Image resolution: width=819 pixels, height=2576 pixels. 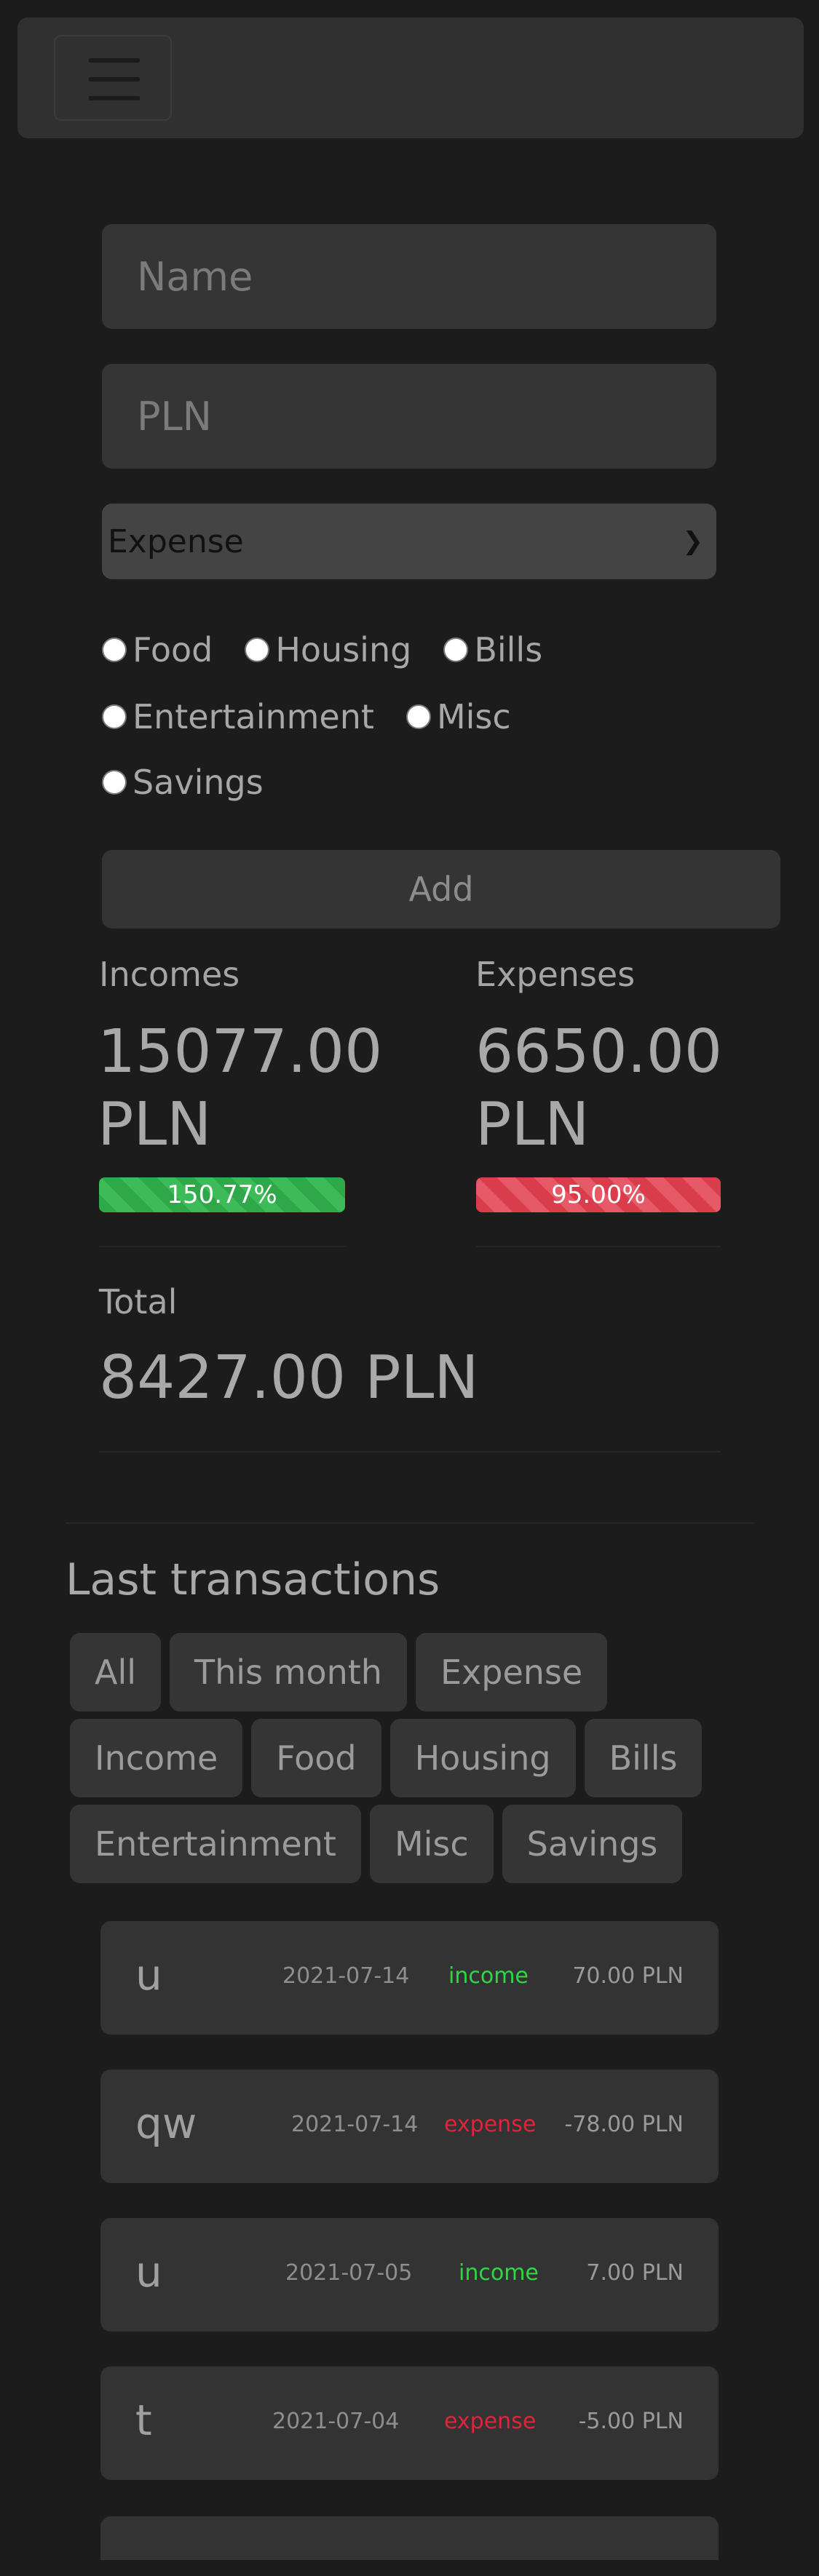 I want to click on filter-food-button: Food, so click(x=316, y=1758).